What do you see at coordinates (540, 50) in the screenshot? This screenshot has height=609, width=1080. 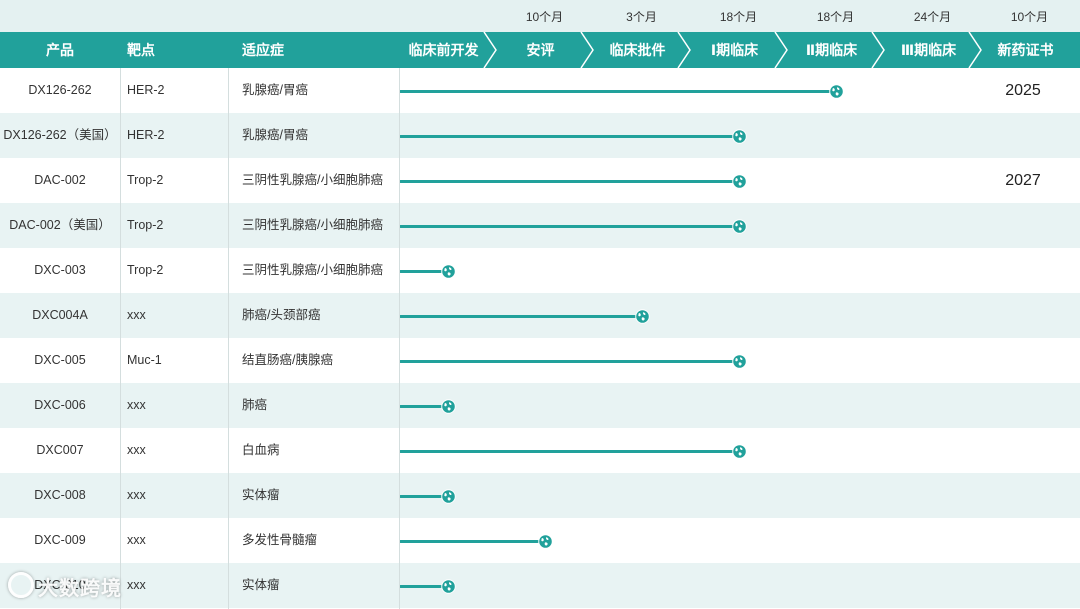 I see `header-phase-1: 安评` at bounding box center [540, 50].